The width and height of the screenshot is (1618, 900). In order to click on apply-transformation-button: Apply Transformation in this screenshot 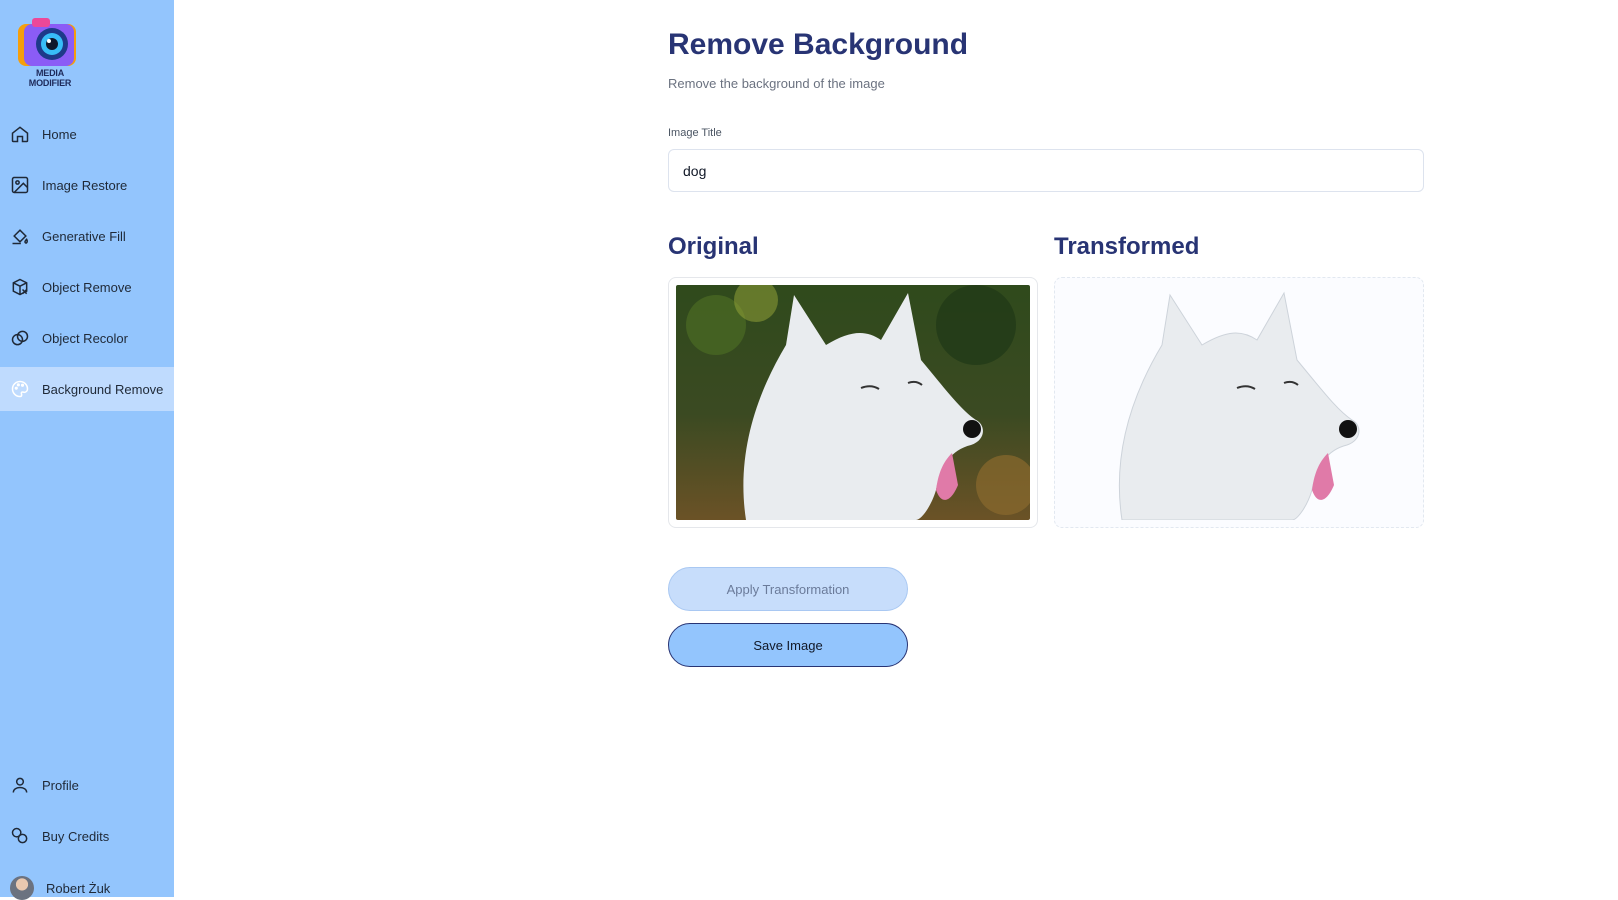, I will do `click(788, 589)`.